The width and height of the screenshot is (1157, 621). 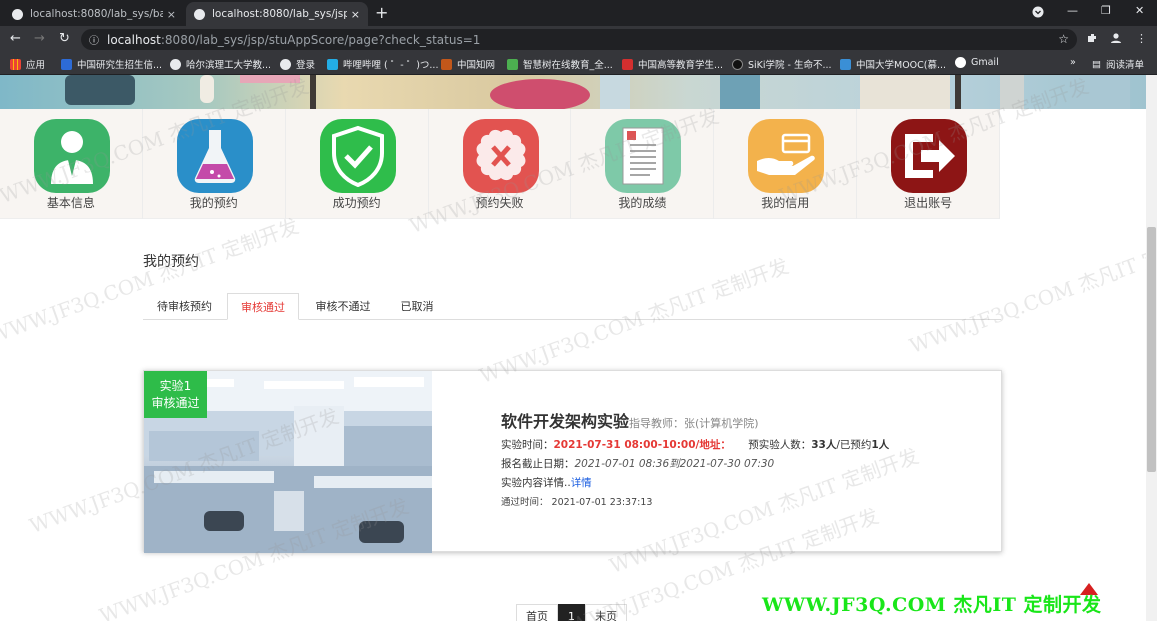 What do you see at coordinates (606, 612) in the screenshot?
I see `last-page-button: 末页` at bounding box center [606, 612].